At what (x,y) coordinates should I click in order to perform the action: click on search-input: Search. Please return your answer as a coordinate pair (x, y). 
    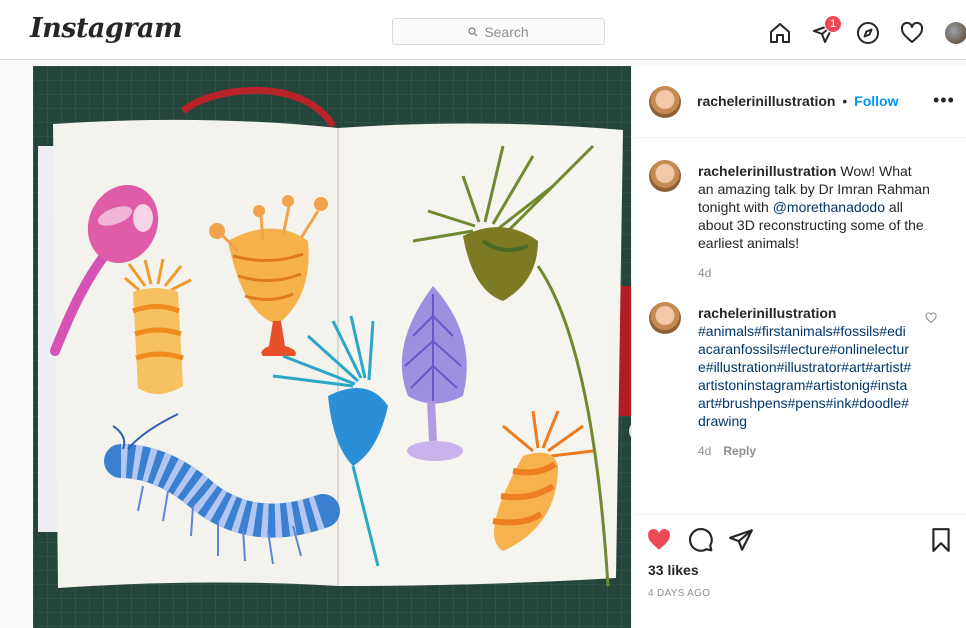
    Looking at the image, I should click on (498, 31).